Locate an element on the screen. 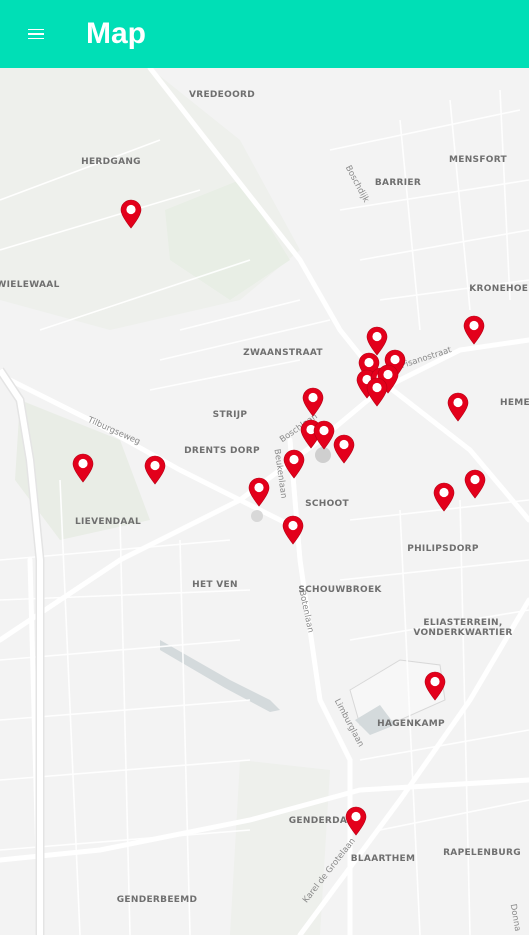 Image resolution: width=529 pixels, height=935 pixels. district-label: HERDGANG is located at coordinates (111, 162).